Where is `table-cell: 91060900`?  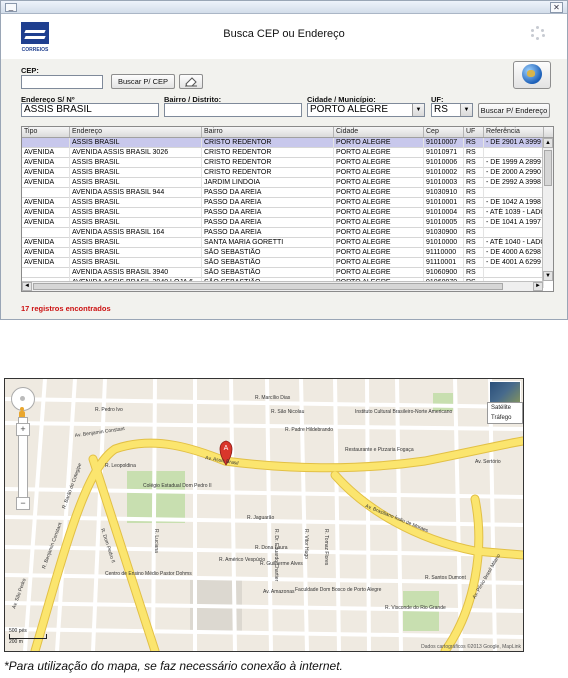 table-cell: 91060900 is located at coordinates (444, 273).